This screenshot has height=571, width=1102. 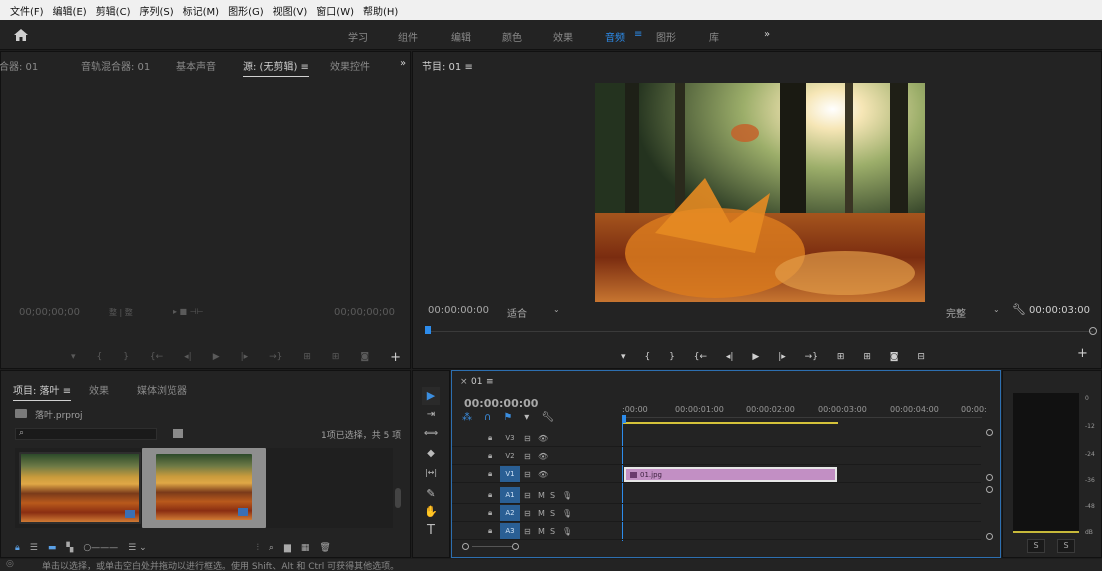 What do you see at coordinates (468, 67) in the screenshot?
I see `program-menu-icon: ≡` at bounding box center [468, 67].